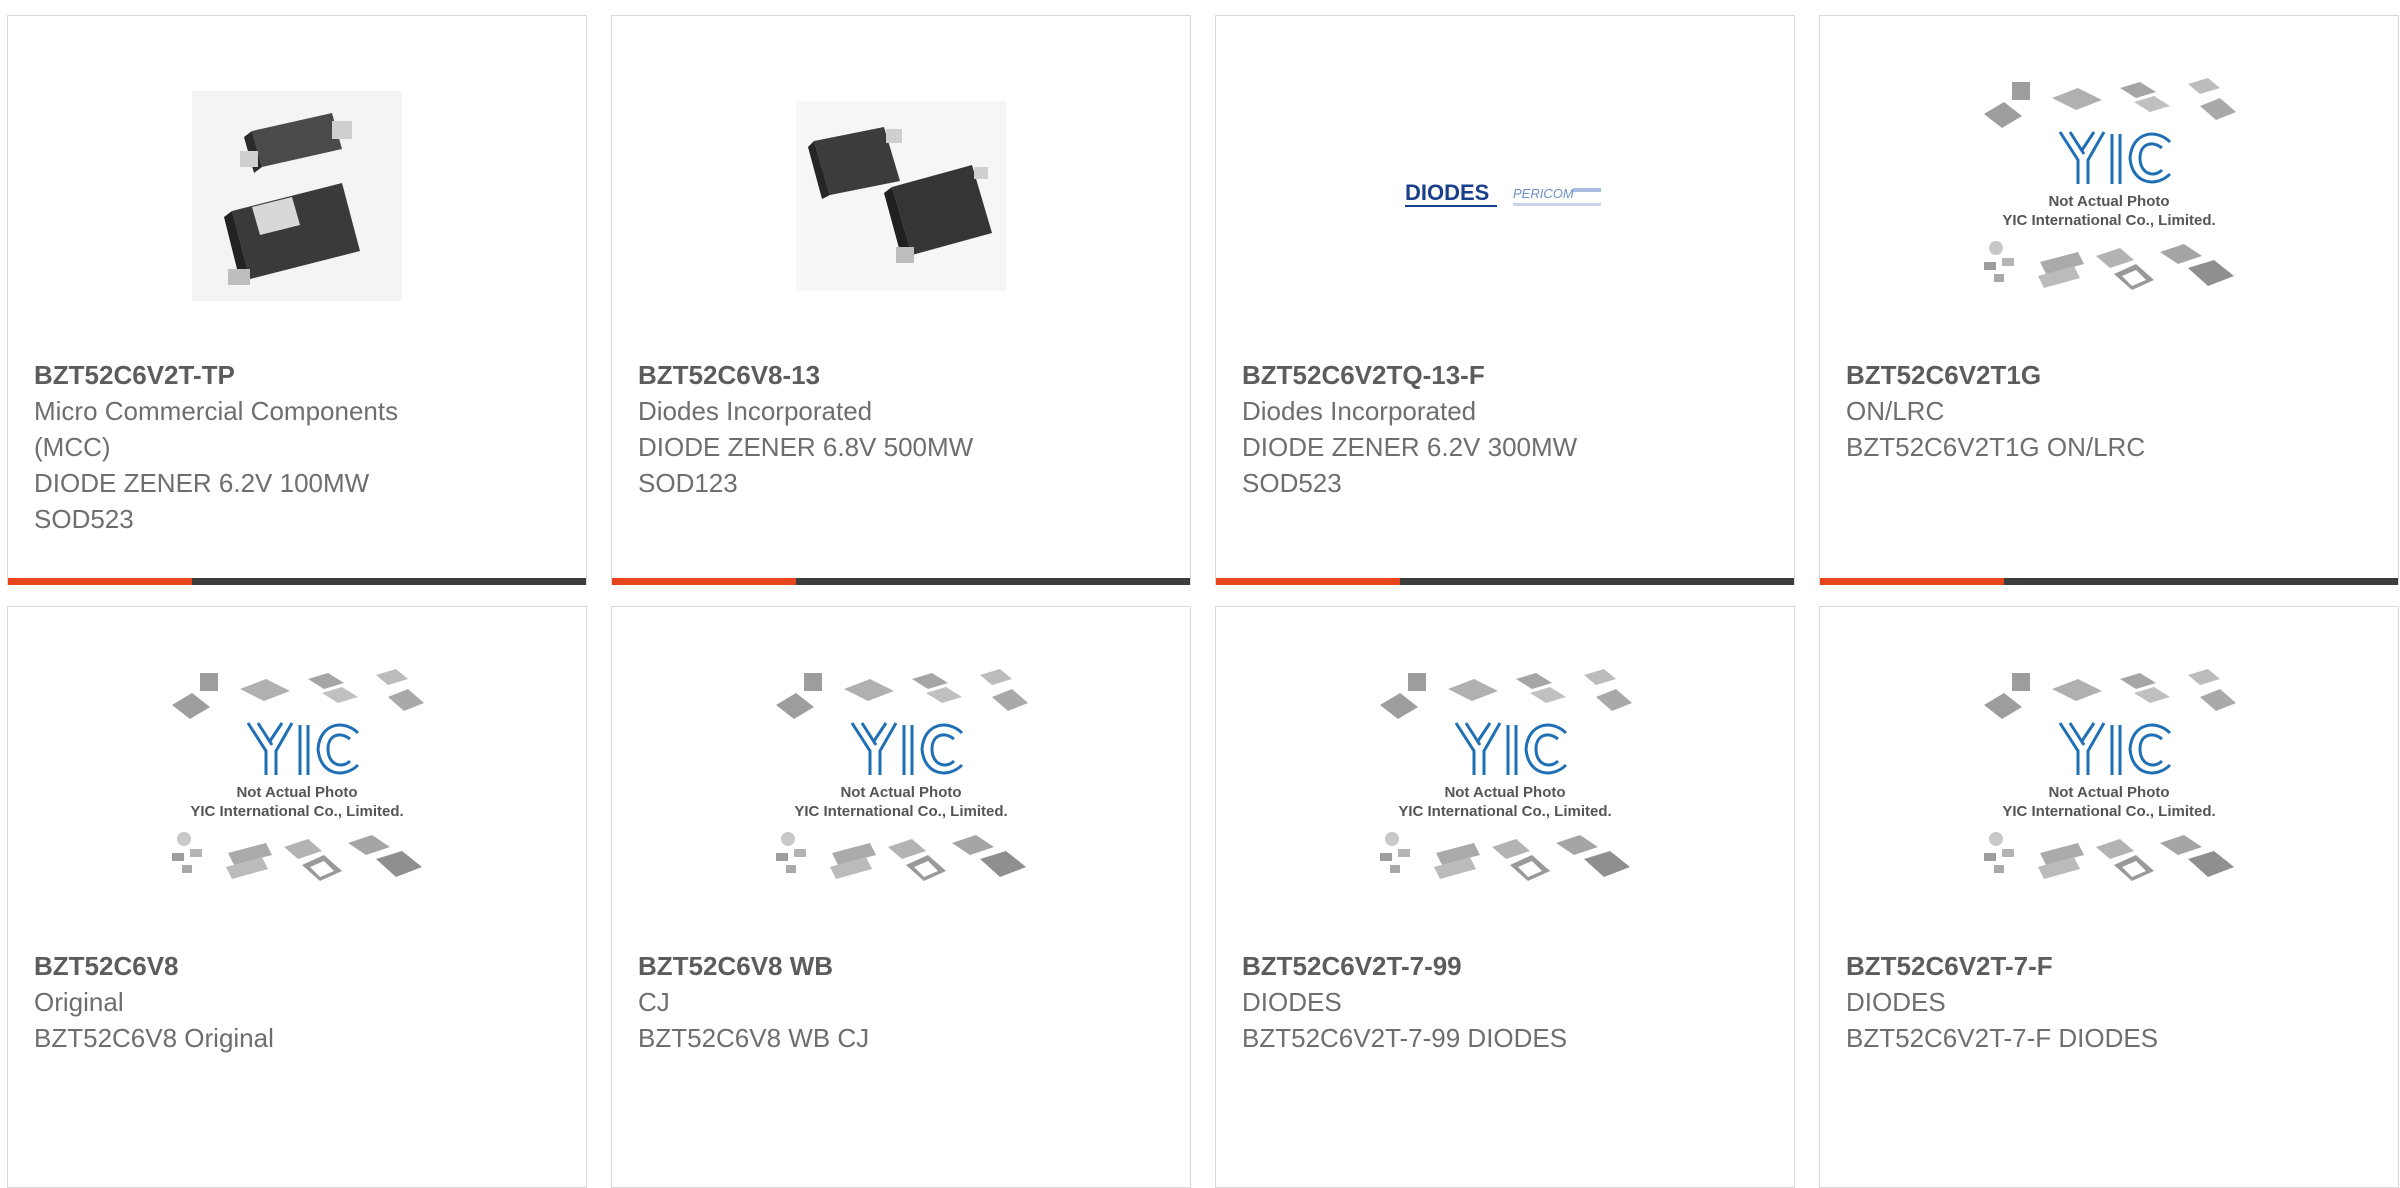 This screenshot has height=1188, width=2400. What do you see at coordinates (901, 966) in the screenshot?
I see `part-number: BZT52C6V8 WB` at bounding box center [901, 966].